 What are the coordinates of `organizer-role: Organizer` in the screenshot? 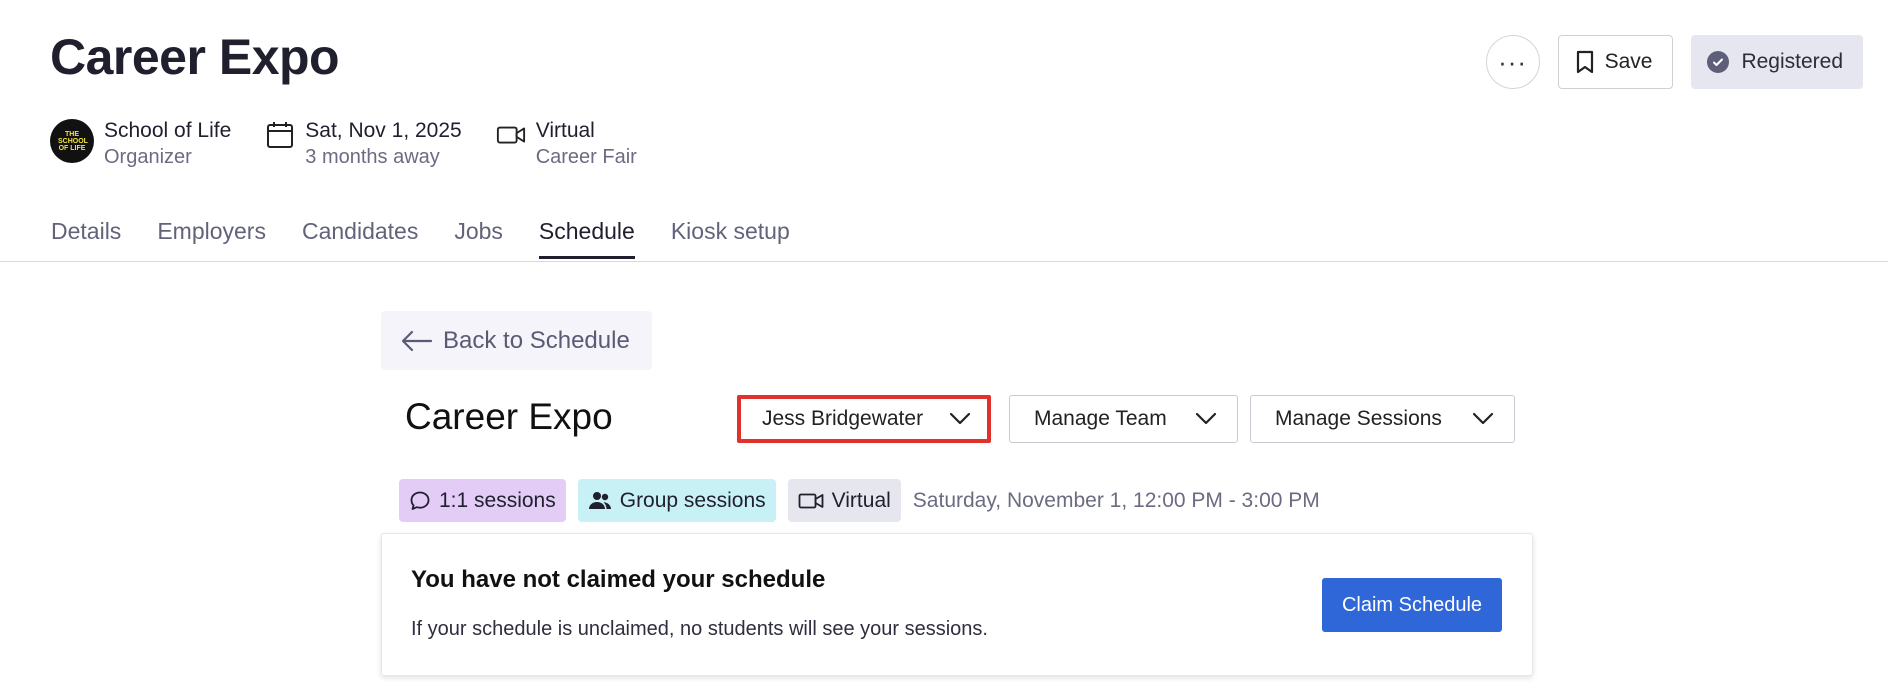 It's located at (148, 157).